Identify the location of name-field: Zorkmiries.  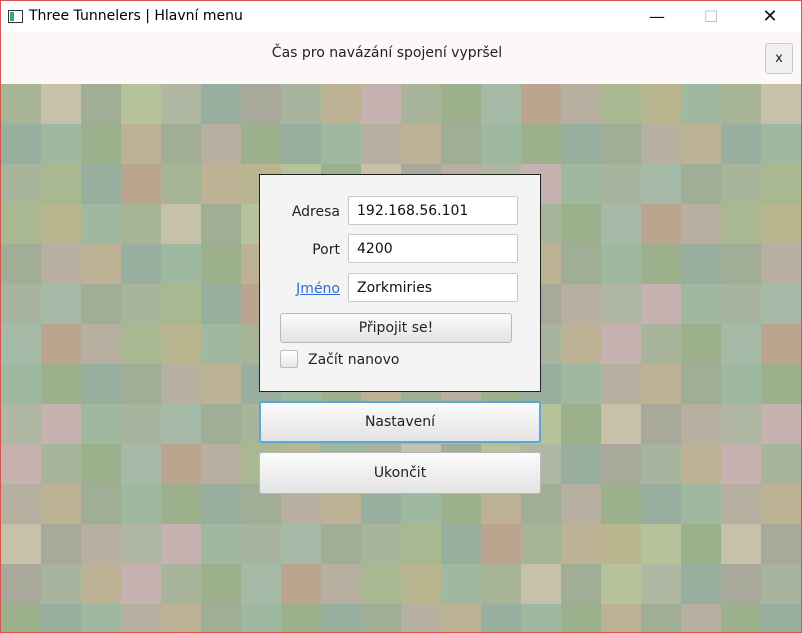
(433, 287).